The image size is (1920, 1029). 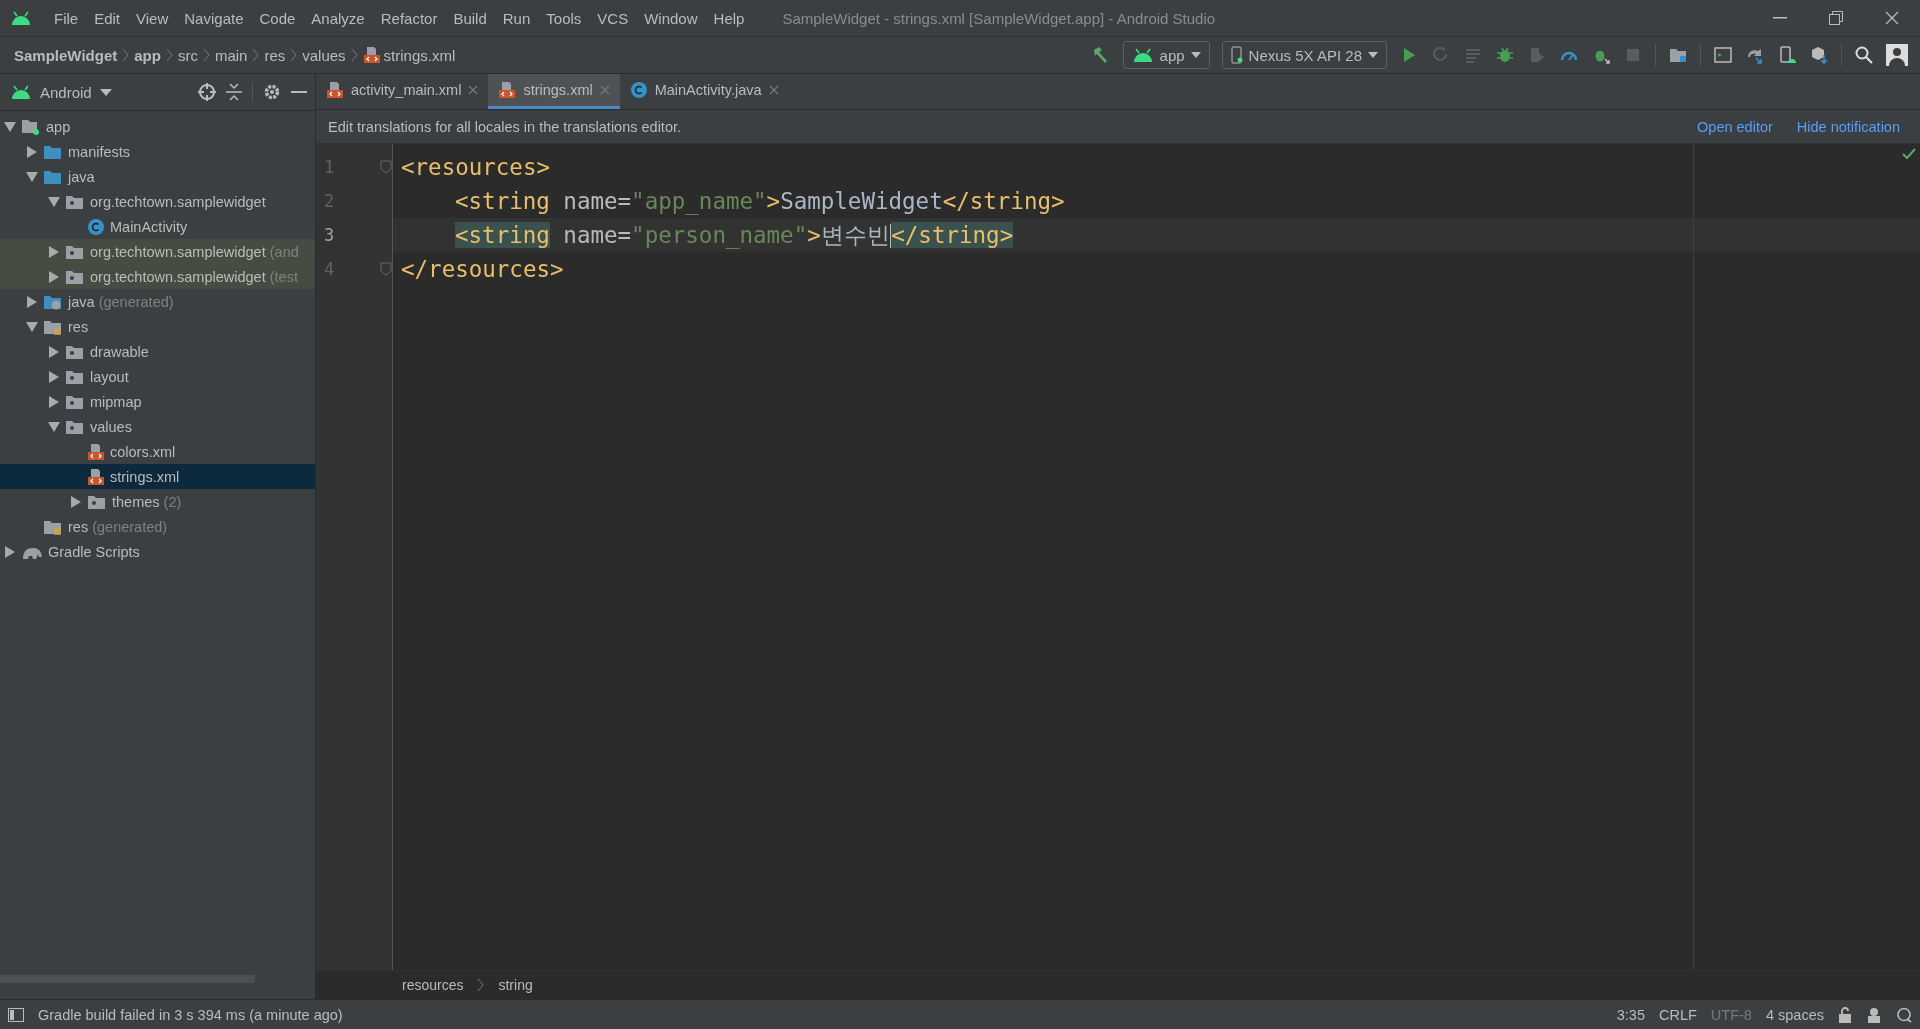 What do you see at coordinates (157, 451) in the screenshot?
I see `tree-row: colors.xml` at bounding box center [157, 451].